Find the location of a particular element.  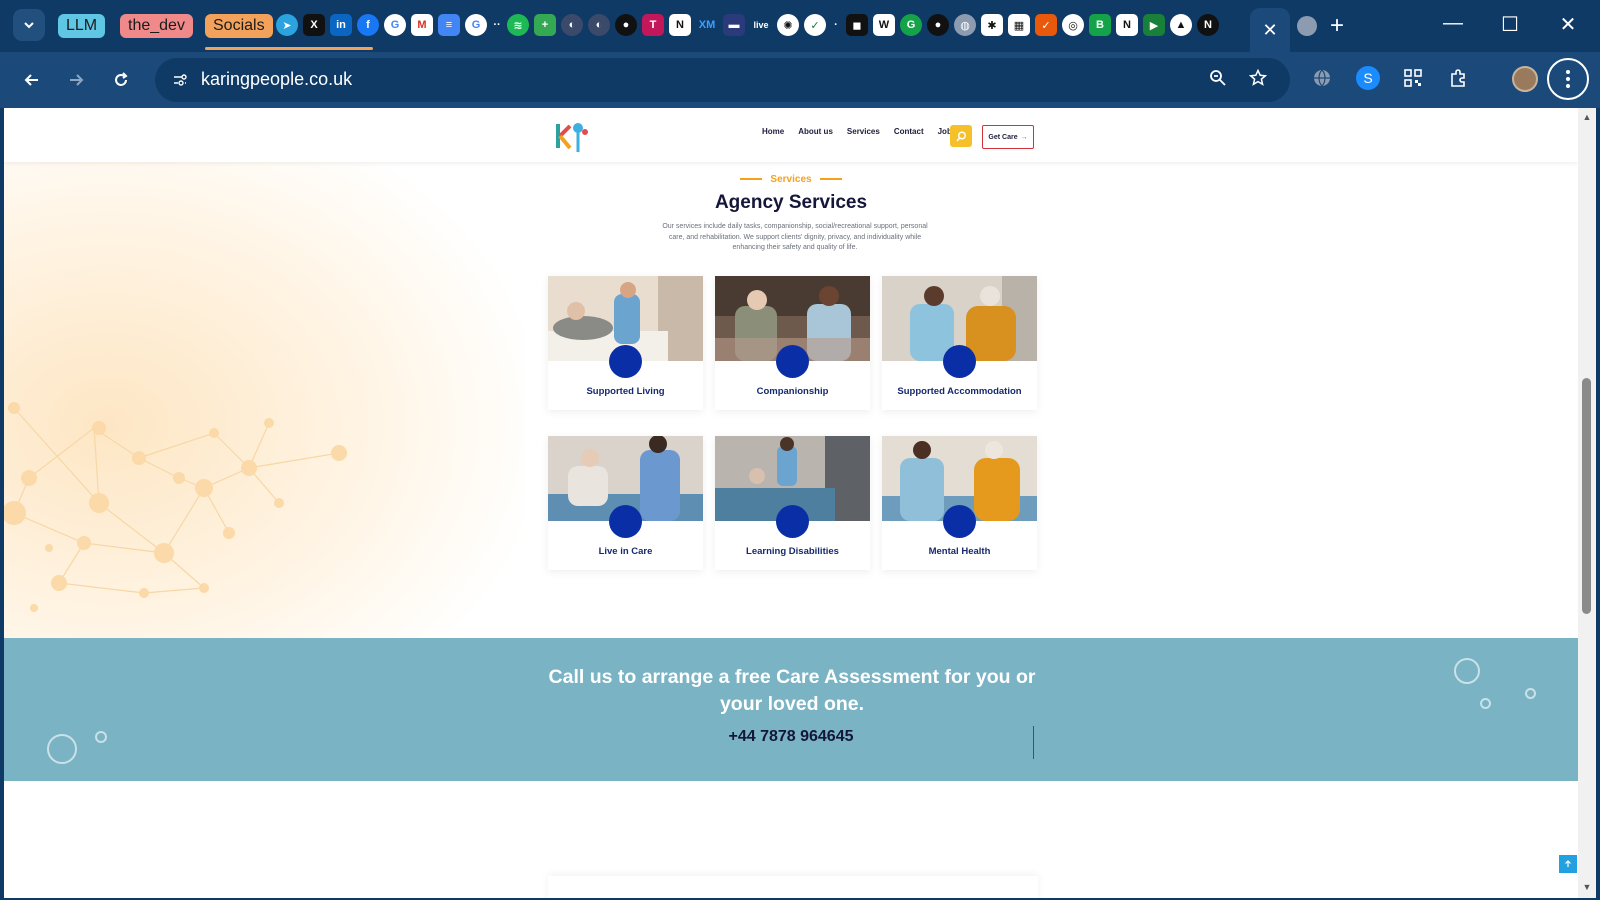

service-card-companionship: Companionship is located at coordinates (792, 343).